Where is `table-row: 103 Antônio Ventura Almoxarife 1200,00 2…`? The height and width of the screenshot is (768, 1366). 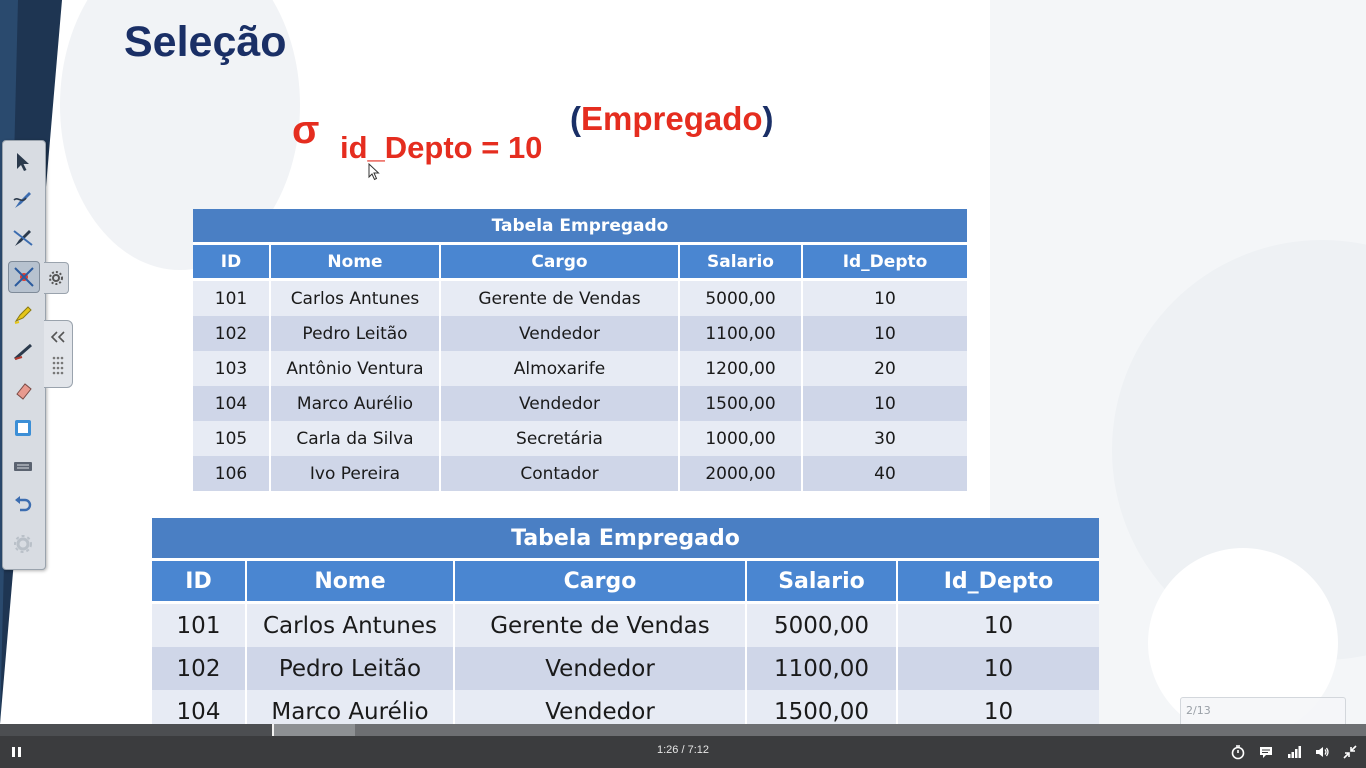
table-row: 103 Antônio Ventura Almoxarife 1200,00 2… is located at coordinates (580, 368).